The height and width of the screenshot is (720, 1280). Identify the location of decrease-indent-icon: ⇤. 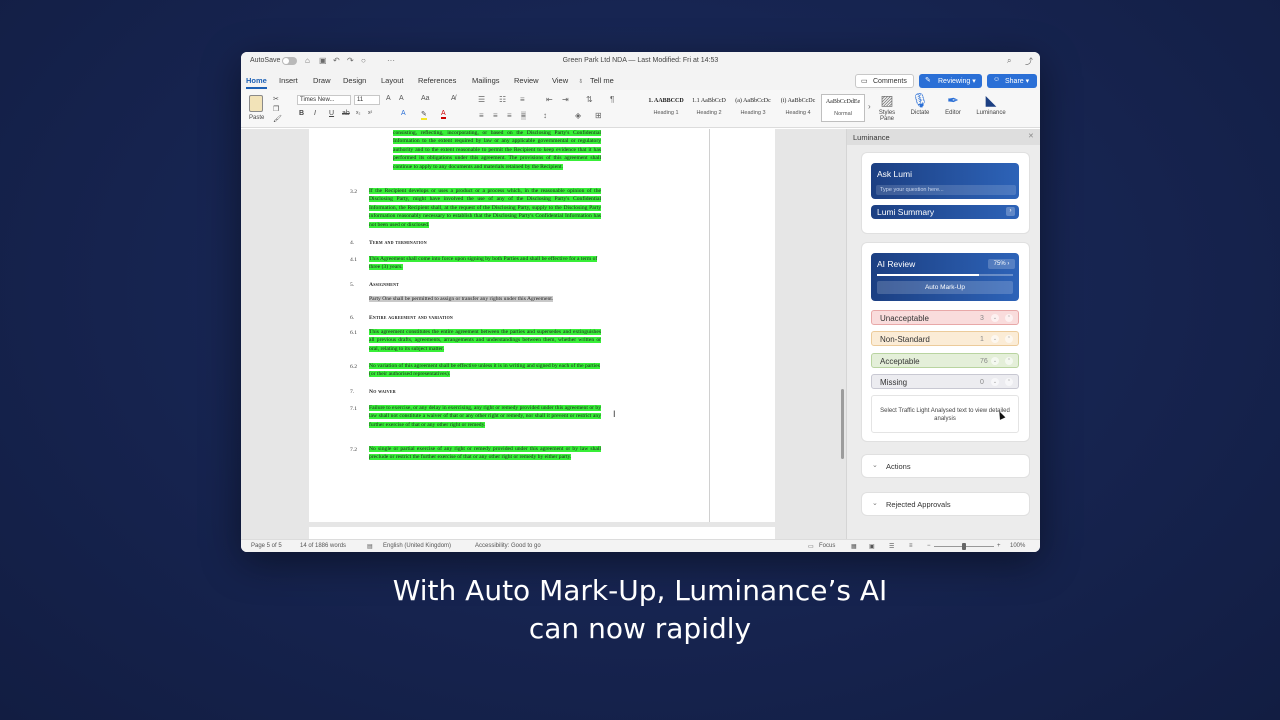
(549, 99).